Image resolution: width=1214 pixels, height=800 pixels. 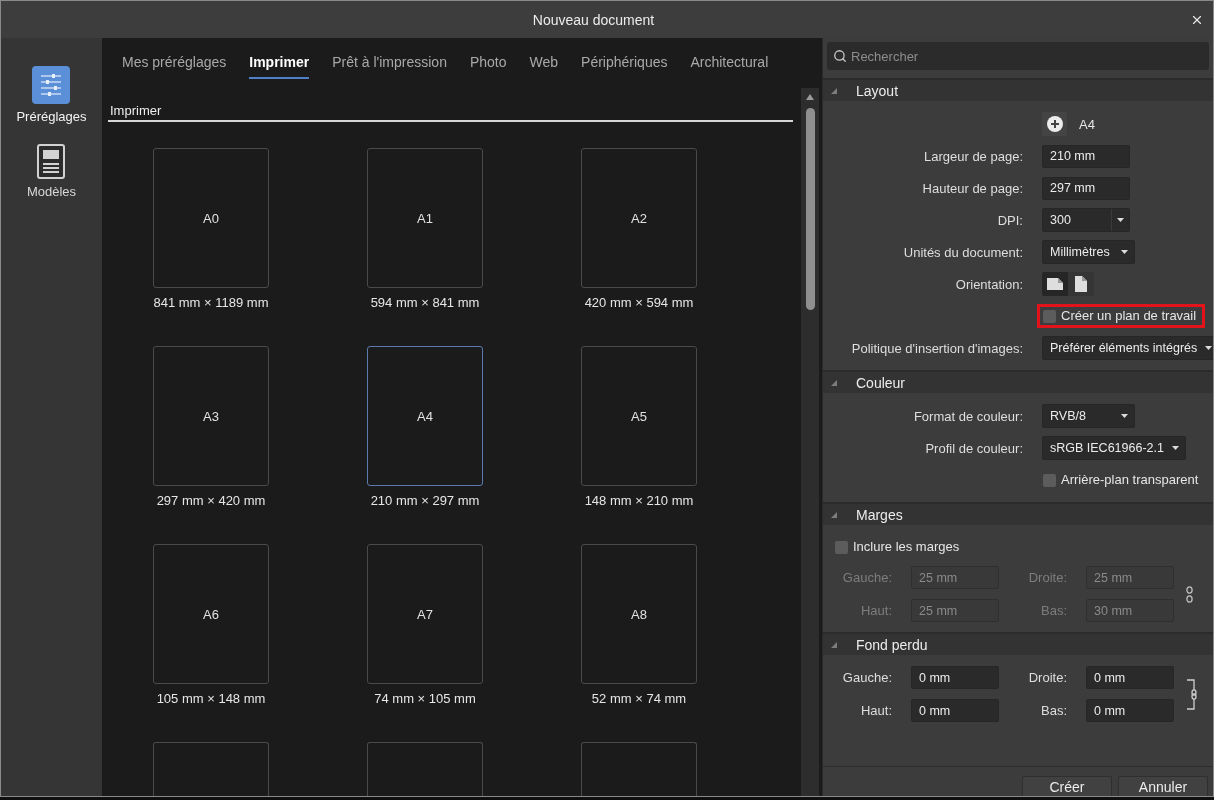 I want to click on dropdown: RVB/8, so click(x=1088, y=416).